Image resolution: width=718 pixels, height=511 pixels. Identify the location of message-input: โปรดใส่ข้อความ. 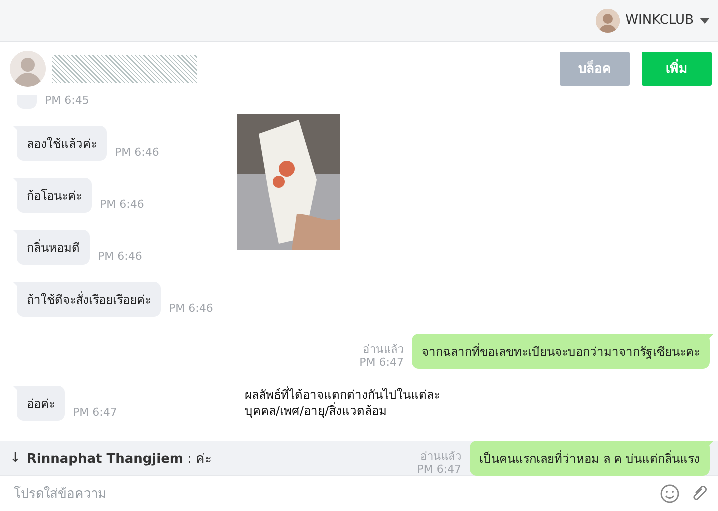
(331, 494).